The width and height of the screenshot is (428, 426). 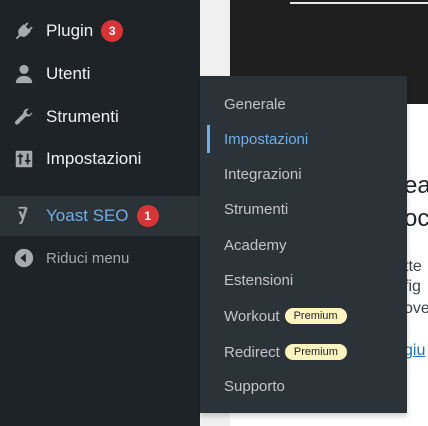 I want to click on submenu-item-redirect: Redirect Premium, so click(x=303, y=352).